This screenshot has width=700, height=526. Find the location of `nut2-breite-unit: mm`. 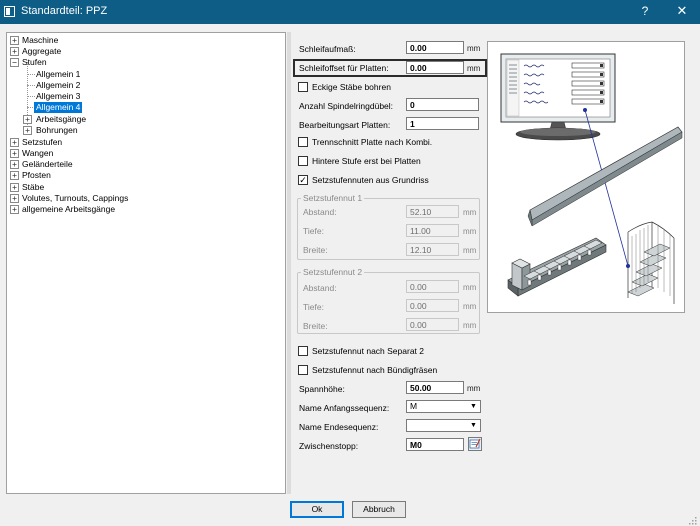

nut2-breite-unit: mm is located at coordinates (470, 325).